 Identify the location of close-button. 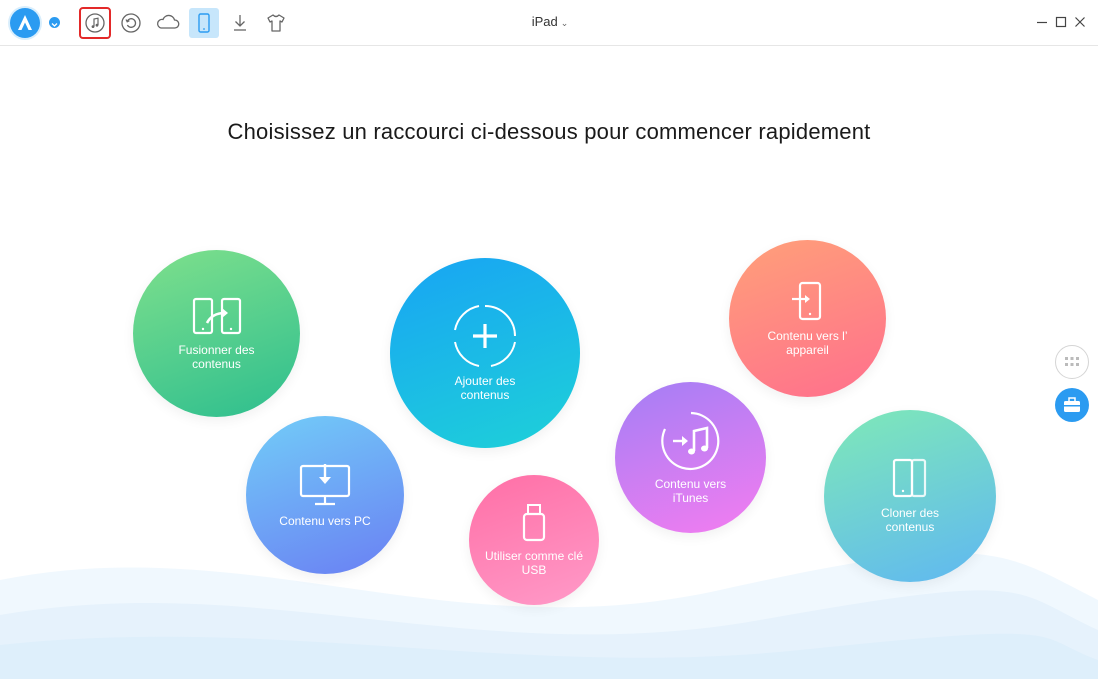
(1080, 22).